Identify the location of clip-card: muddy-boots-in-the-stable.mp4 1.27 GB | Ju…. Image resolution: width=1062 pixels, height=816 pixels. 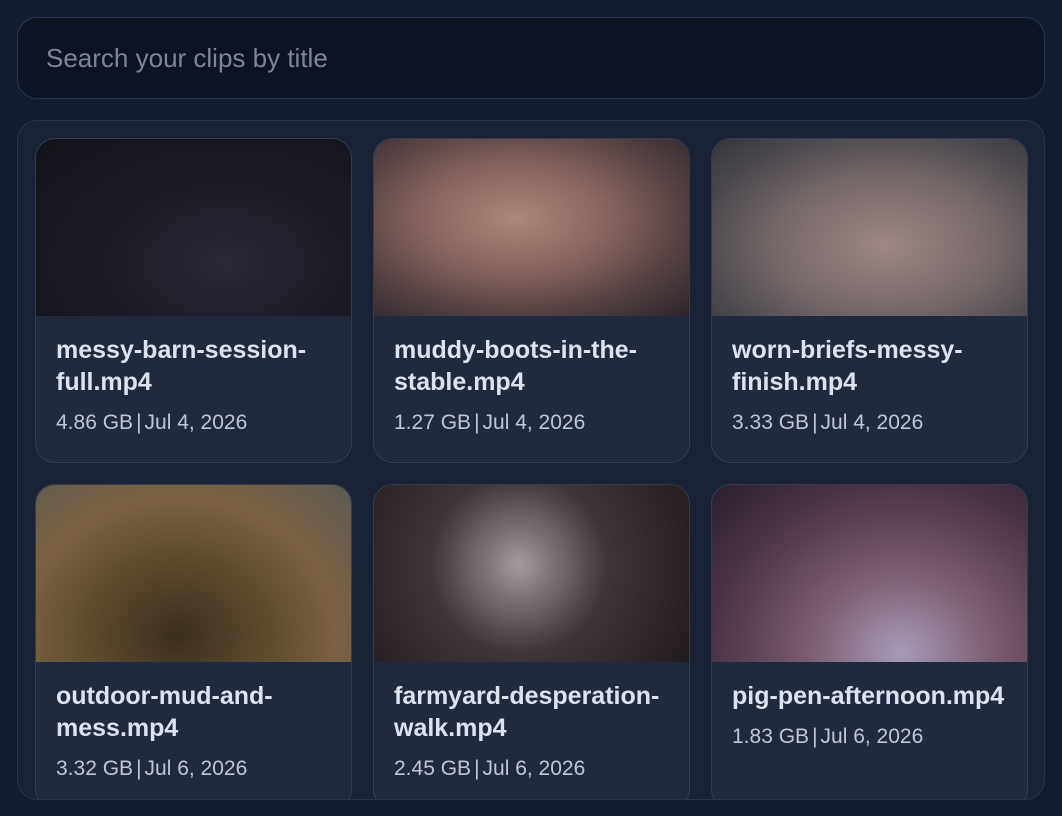
(531, 300).